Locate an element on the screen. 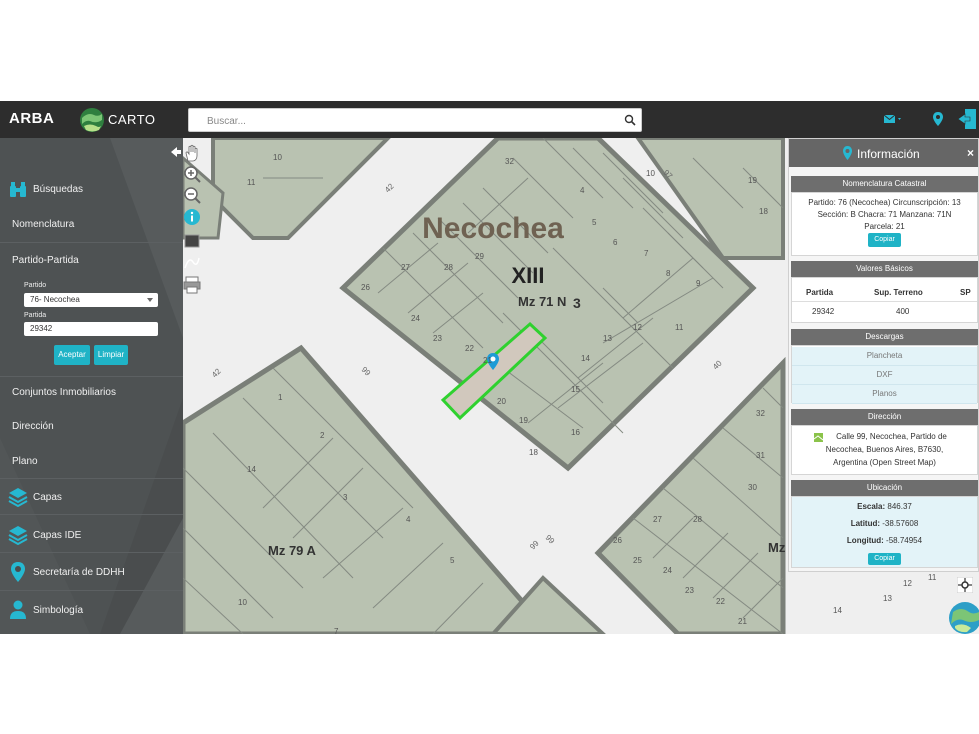 This screenshot has width=979, height=734. partido-select: 76- Necochea is located at coordinates (91, 300).